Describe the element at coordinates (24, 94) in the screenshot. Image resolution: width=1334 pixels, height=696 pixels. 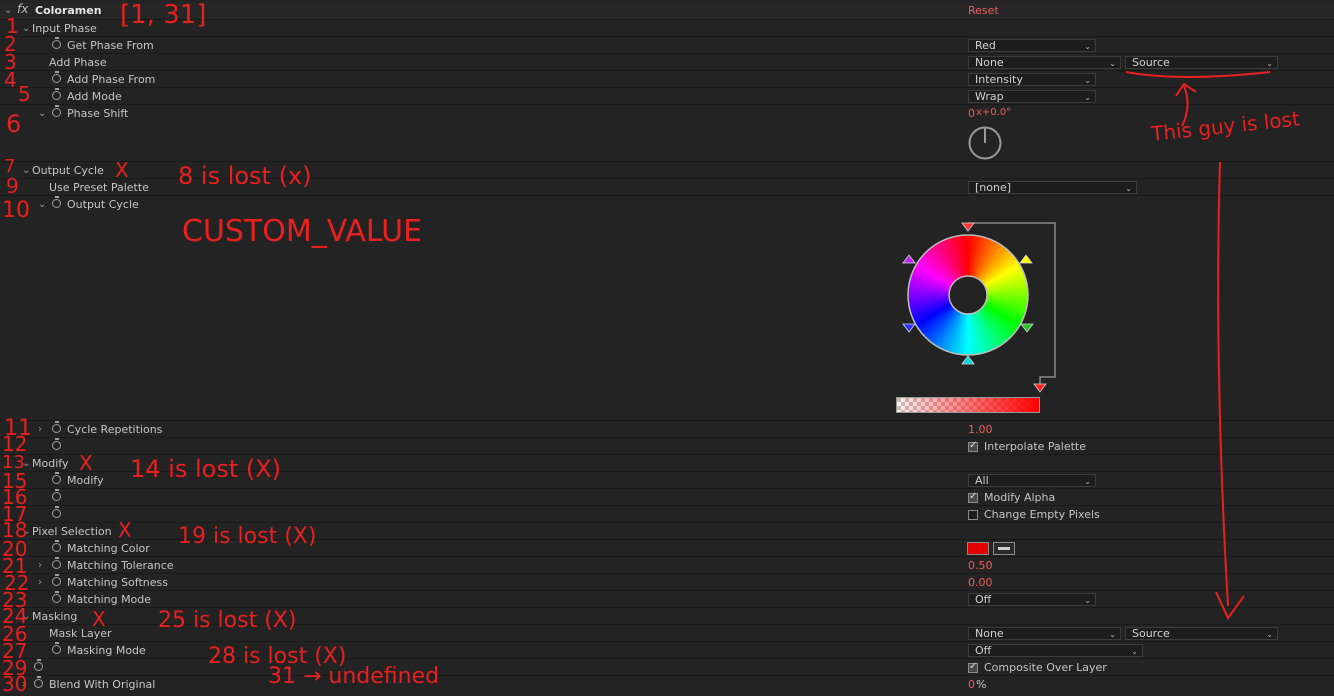
I see `annotation-n5: 5` at that location.